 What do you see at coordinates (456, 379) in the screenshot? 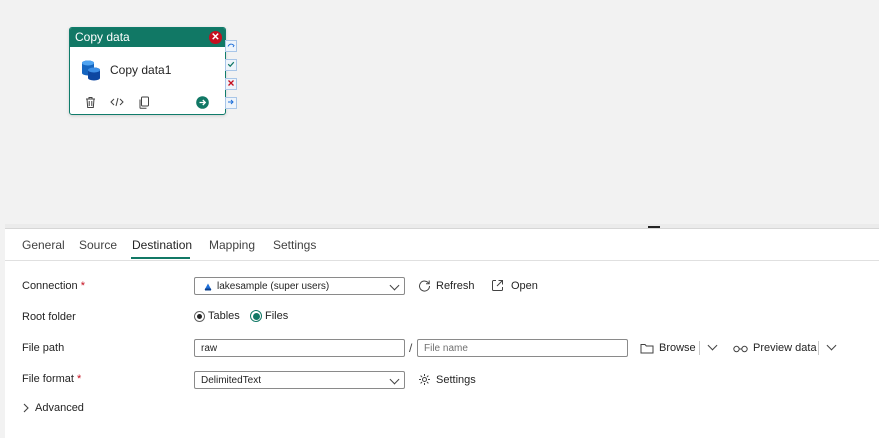
I see `format-settings-label: Settings` at bounding box center [456, 379].